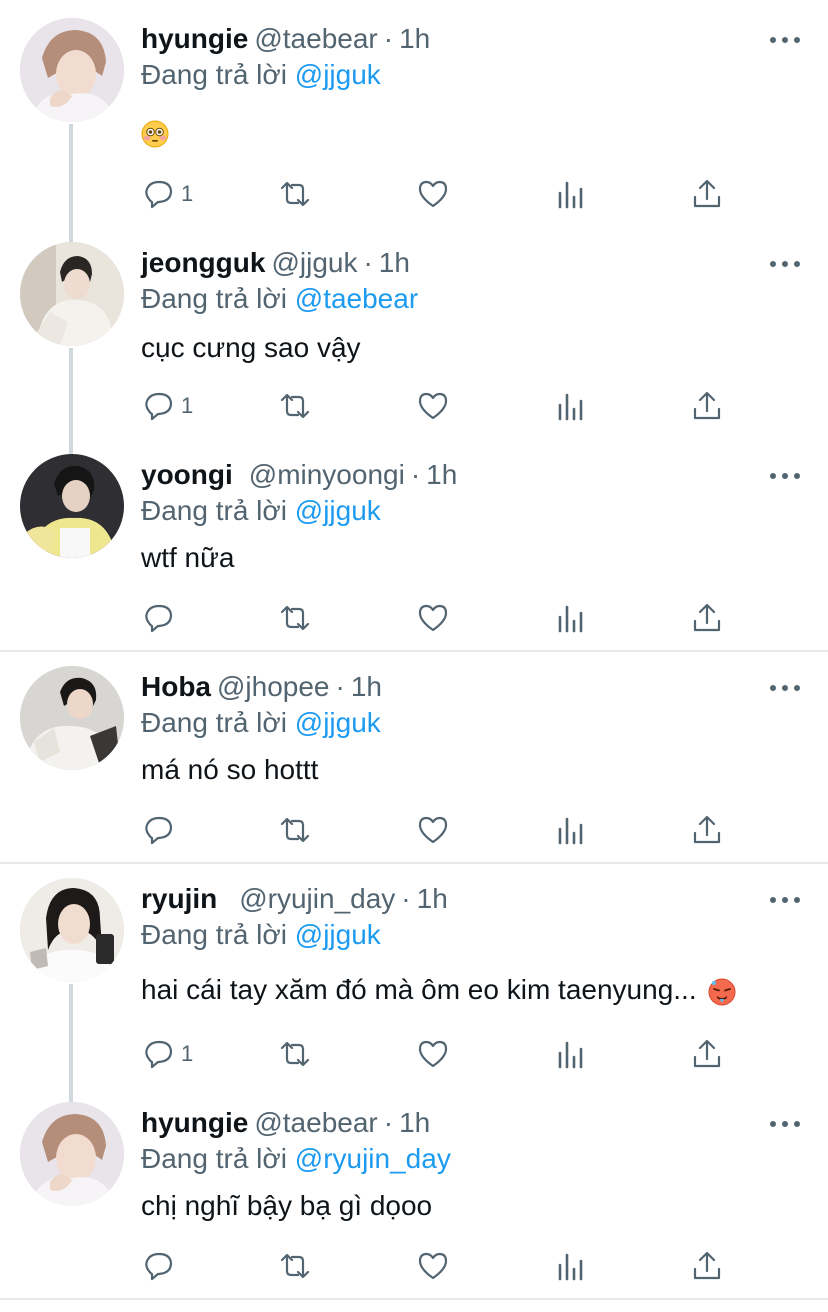  What do you see at coordinates (314, 262) in the screenshot?
I see `user-handle: @jjguk` at bounding box center [314, 262].